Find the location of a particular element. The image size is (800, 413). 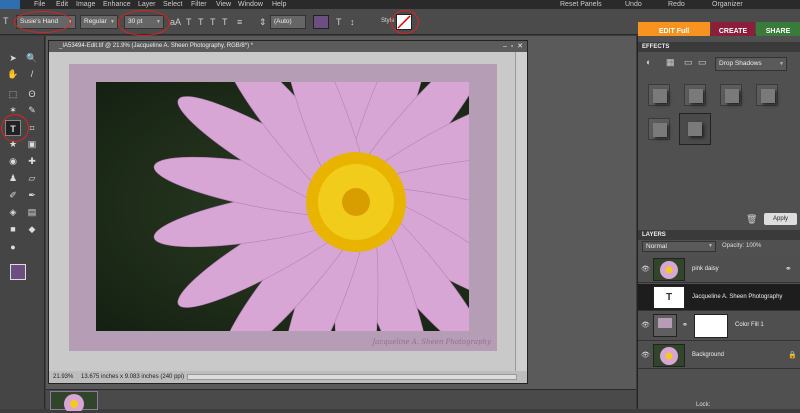

font-style-select: Regular ▼ is located at coordinates (99, 22).